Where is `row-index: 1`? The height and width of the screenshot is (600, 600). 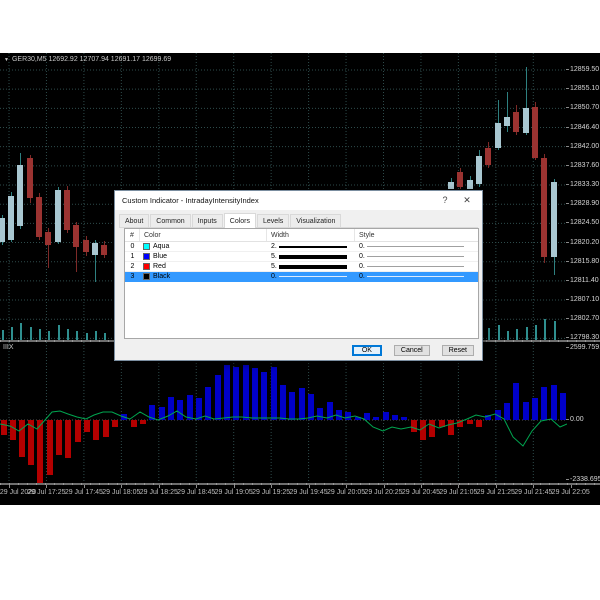
row-index: 1 is located at coordinates (132, 256).